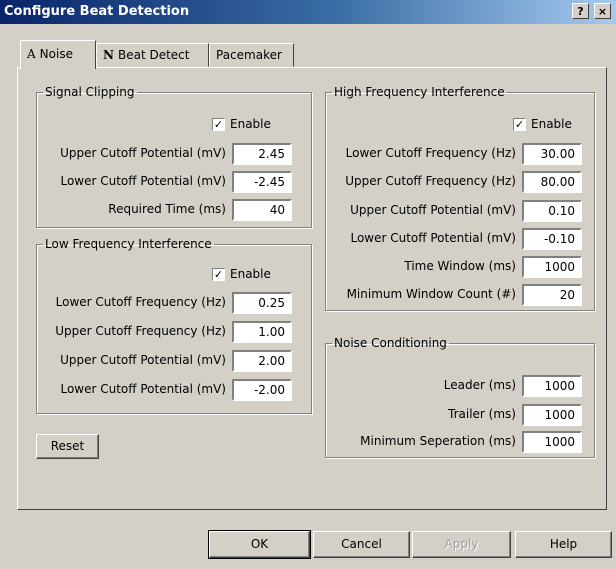 This screenshot has height=569, width=616. Describe the element at coordinates (128, 244) in the screenshot. I see `low-frequency-title: Low Frequency Interference` at that location.